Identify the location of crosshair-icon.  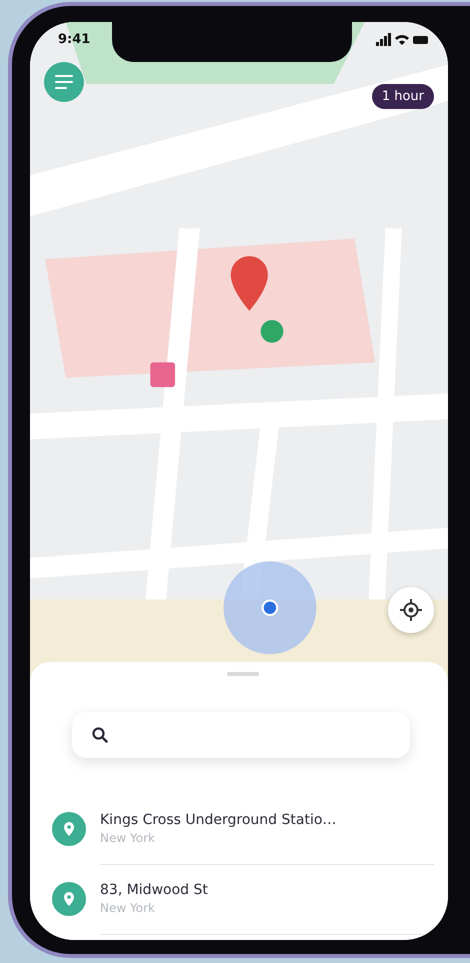
(411, 610).